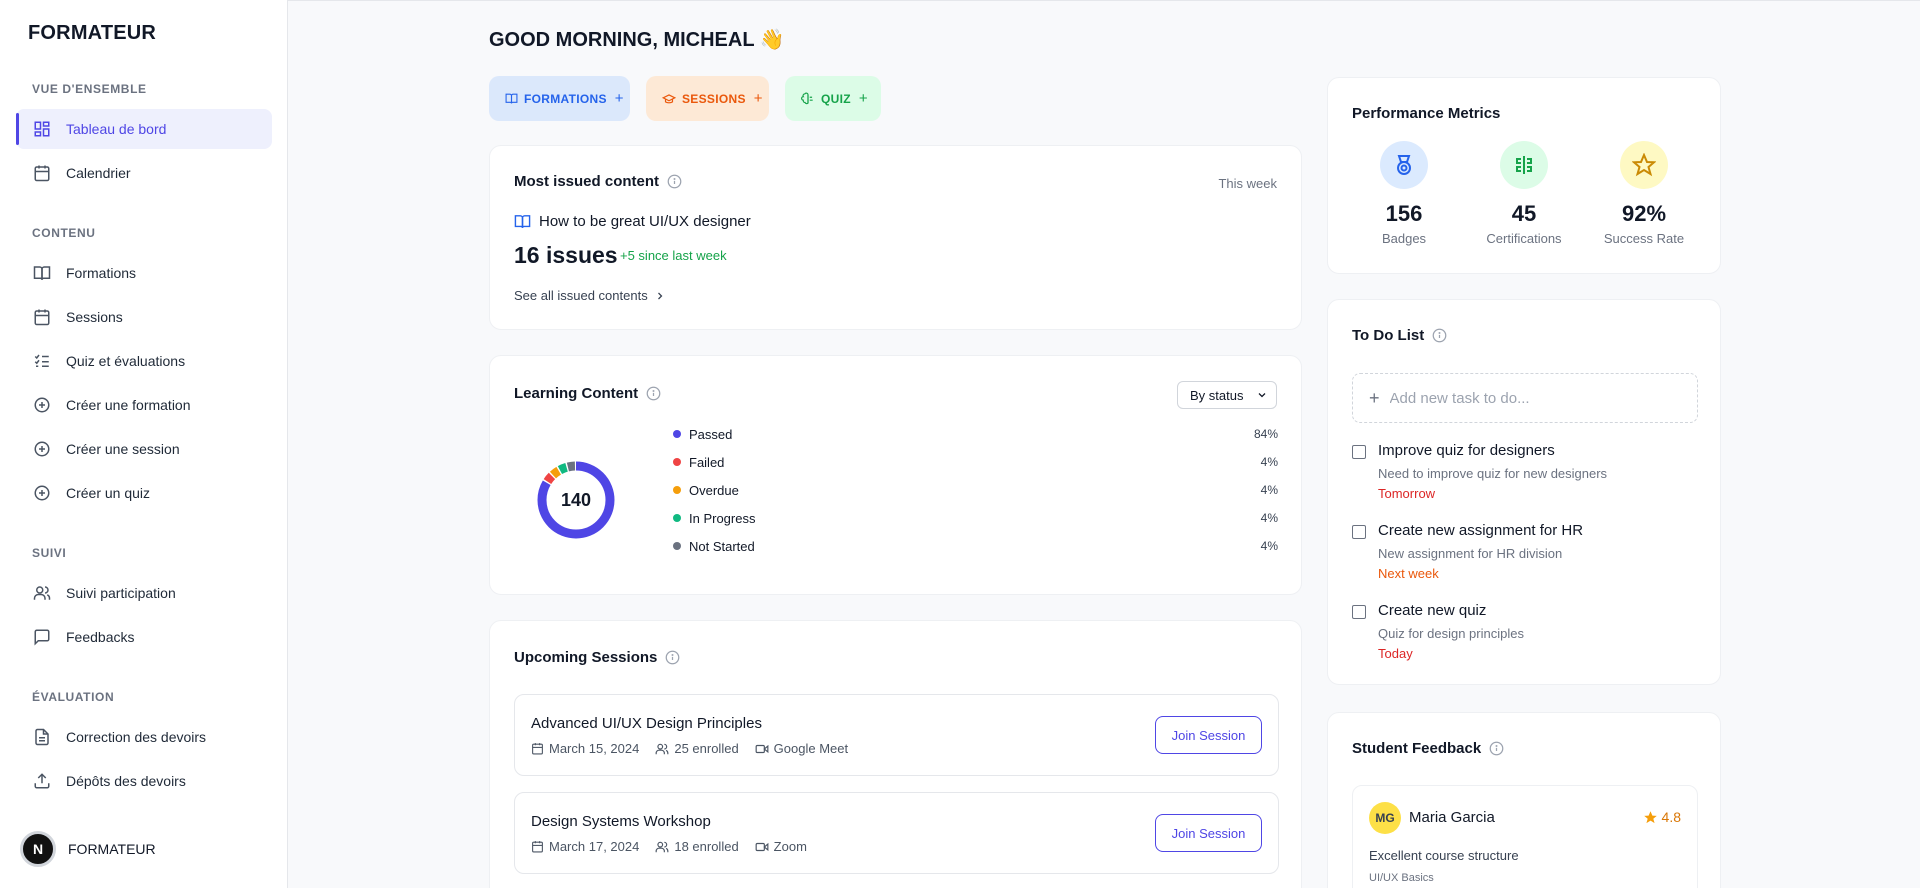  What do you see at coordinates (1444, 855) in the screenshot?
I see `feedback-text: Excellent course structure` at bounding box center [1444, 855].